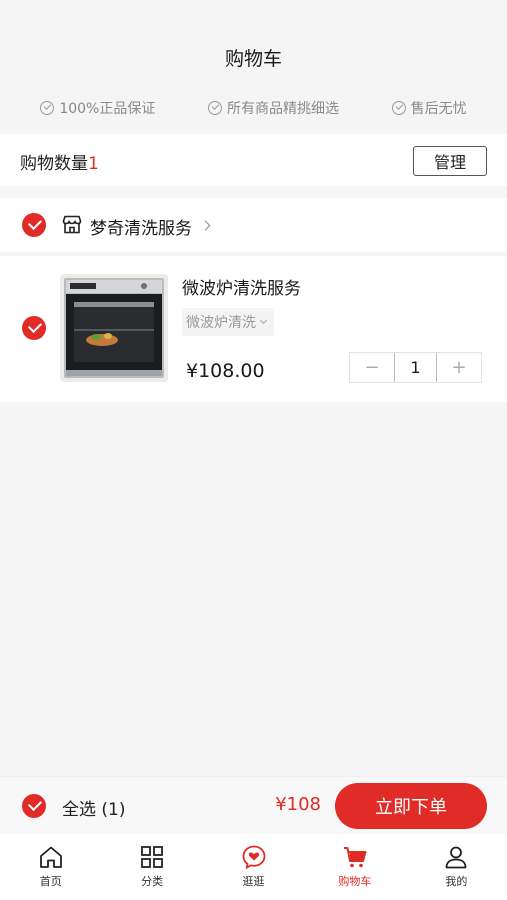 The height and width of the screenshot is (900, 507). I want to click on variant-selector: 微波炉清洗, so click(228, 322).